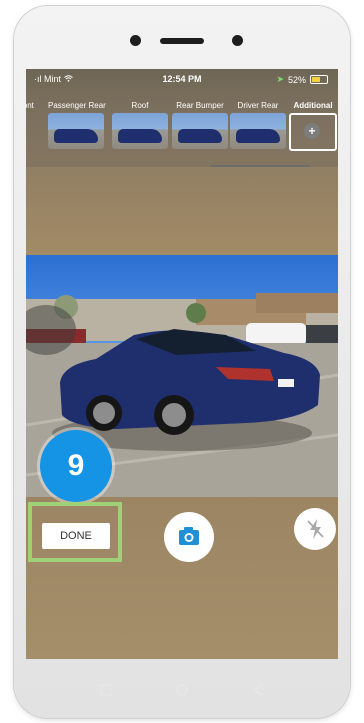 The height and width of the screenshot is (723, 364). Describe the element at coordinates (76, 466) in the screenshot. I see `step-number-badge: 9` at that location.